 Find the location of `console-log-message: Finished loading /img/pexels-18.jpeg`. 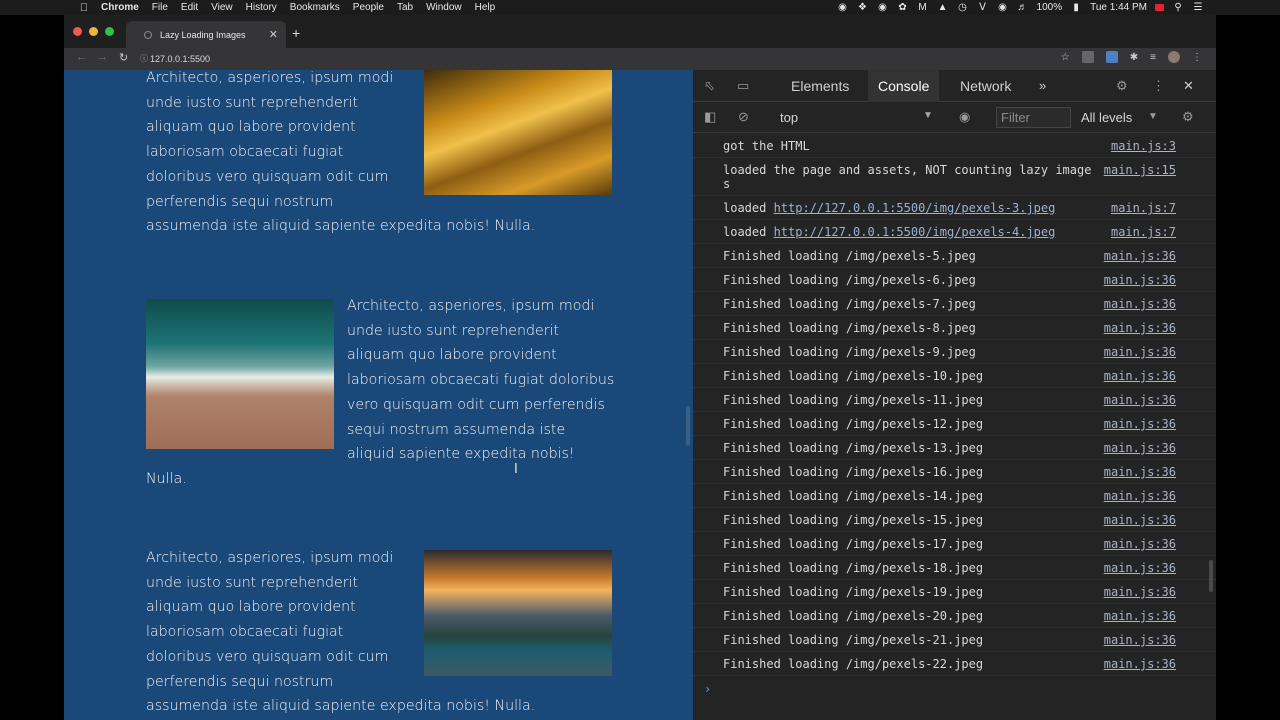

console-log-message: Finished loading /img/pexels-18.jpeg is located at coordinates (853, 568).